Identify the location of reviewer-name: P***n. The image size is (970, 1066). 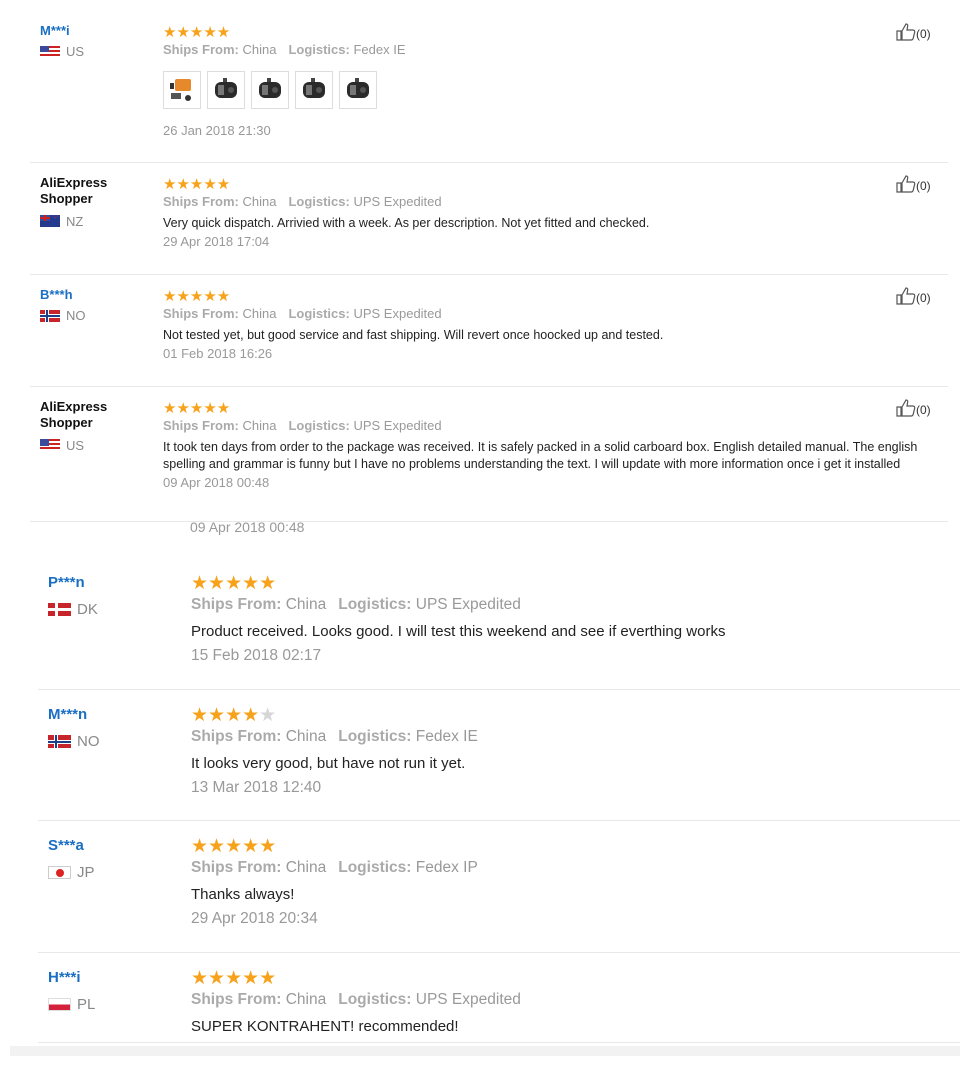
(108, 582).